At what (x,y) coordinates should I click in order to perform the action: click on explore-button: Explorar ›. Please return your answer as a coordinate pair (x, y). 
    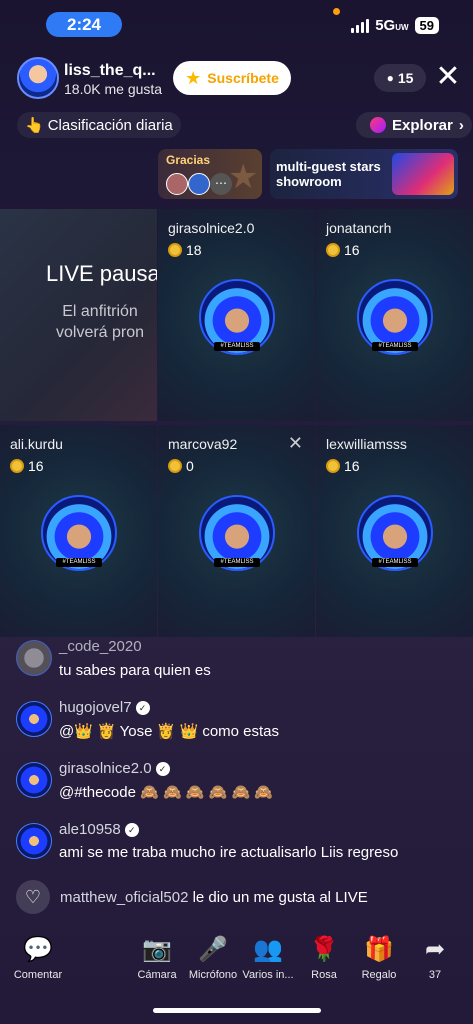
    Looking at the image, I should click on (414, 125).